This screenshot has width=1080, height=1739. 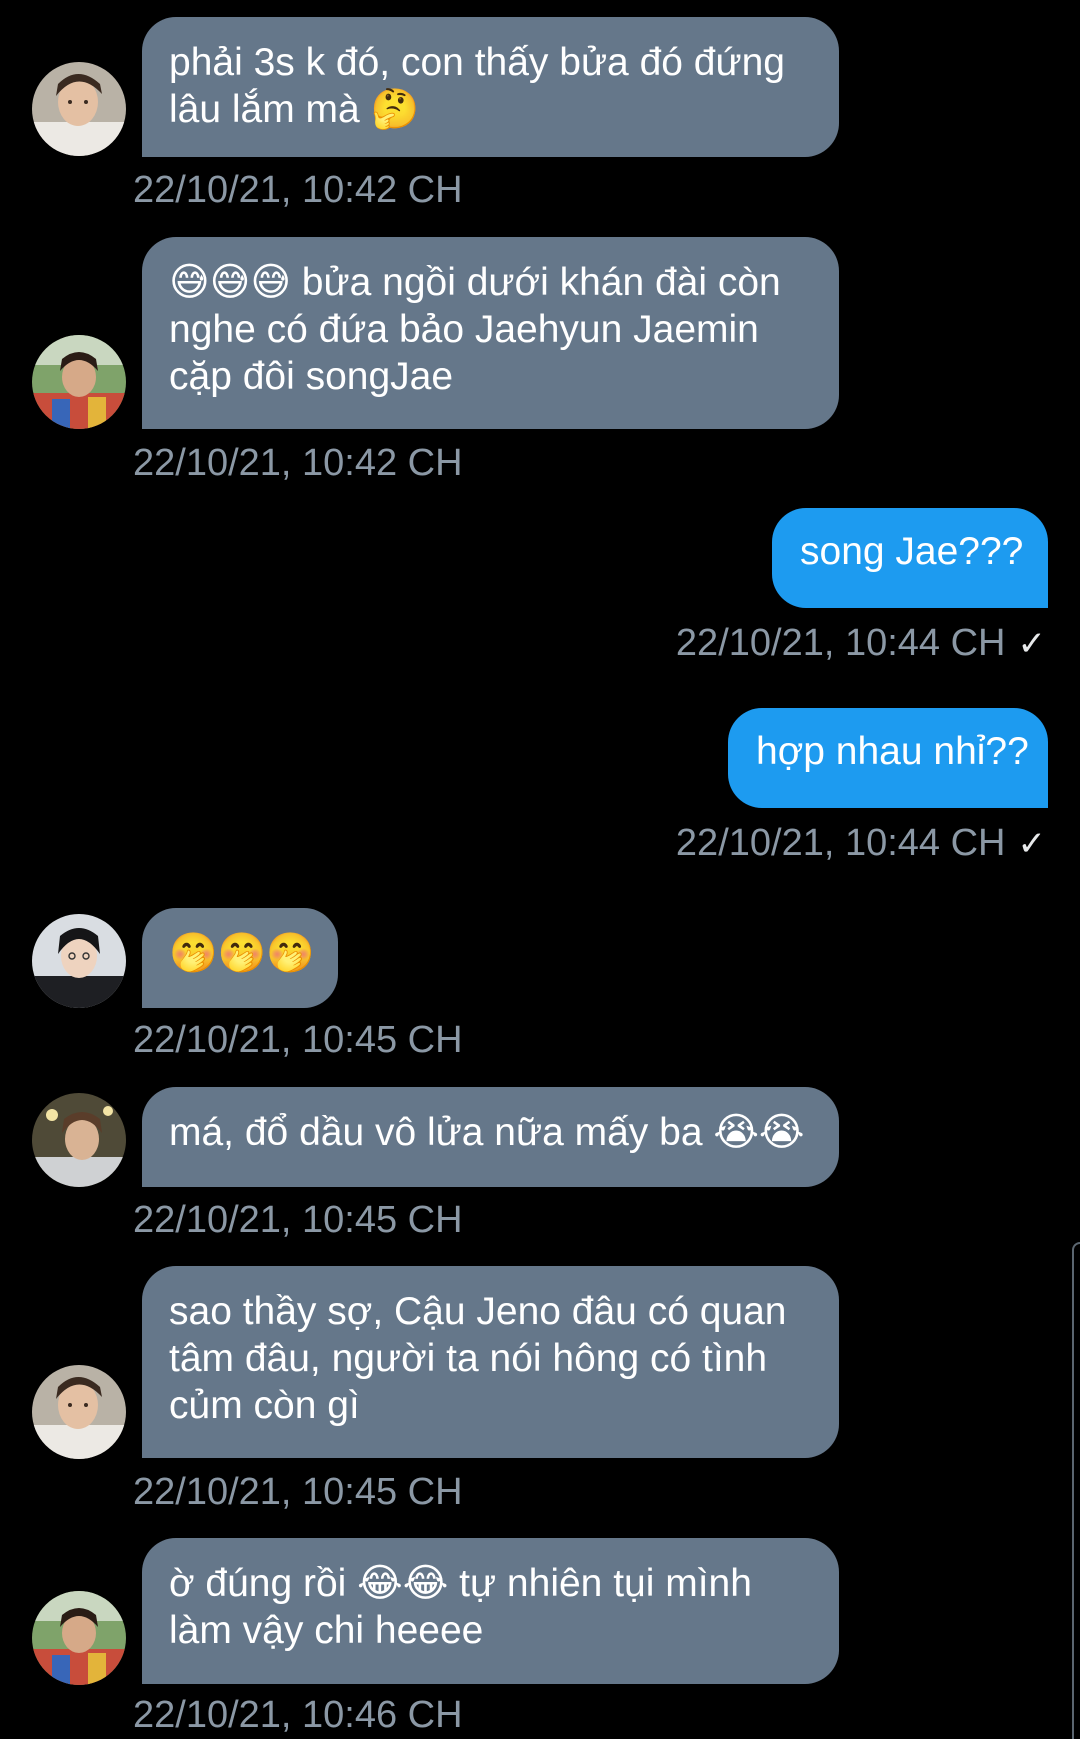 What do you see at coordinates (477, 62) in the screenshot?
I see `message-text: phải 3s k đó, con thấy bửa đó đứng` at bounding box center [477, 62].